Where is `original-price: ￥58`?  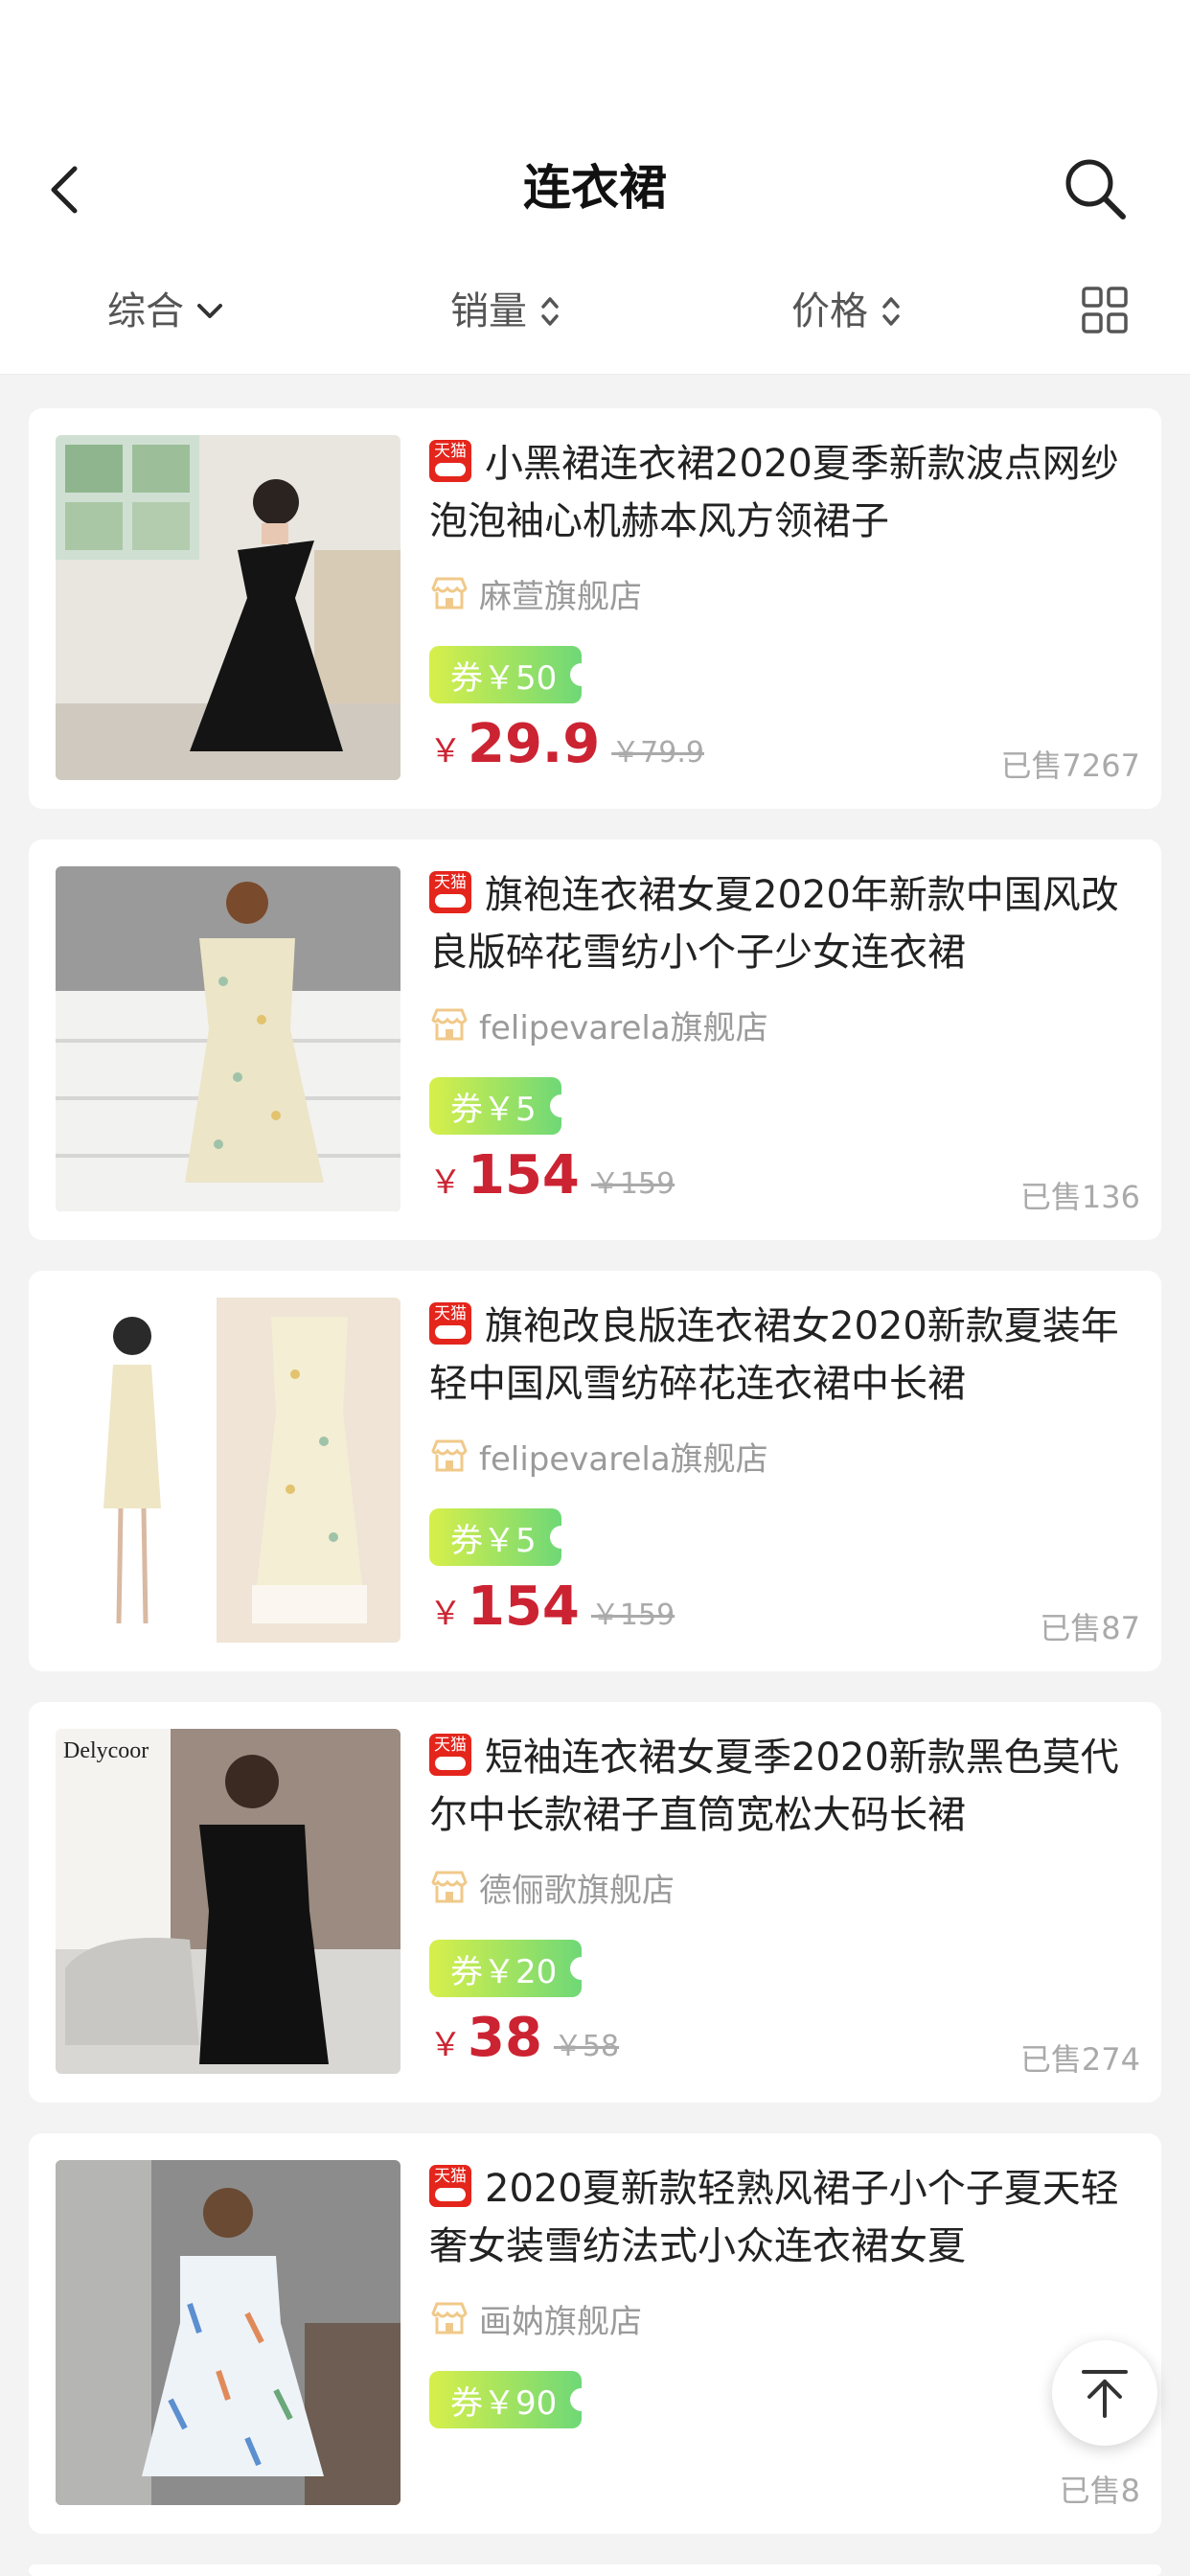
original-price: ￥58 is located at coordinates (587, 2046).